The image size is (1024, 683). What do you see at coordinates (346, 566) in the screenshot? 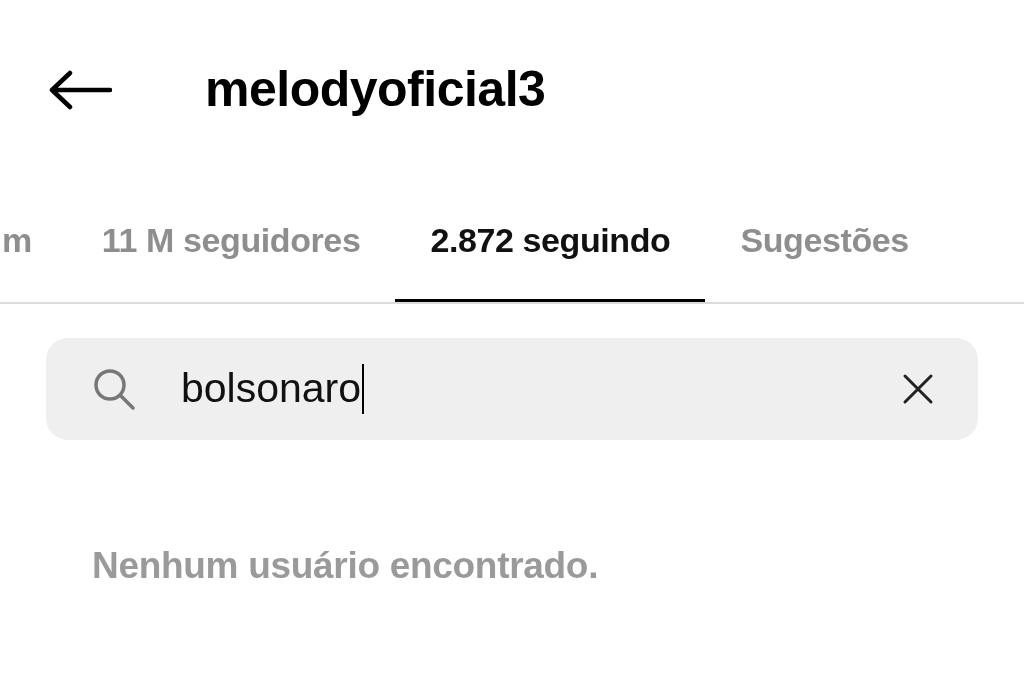
I see `empty-message: Nenhum usuário encontrado.` at bounding box center [346, 566].